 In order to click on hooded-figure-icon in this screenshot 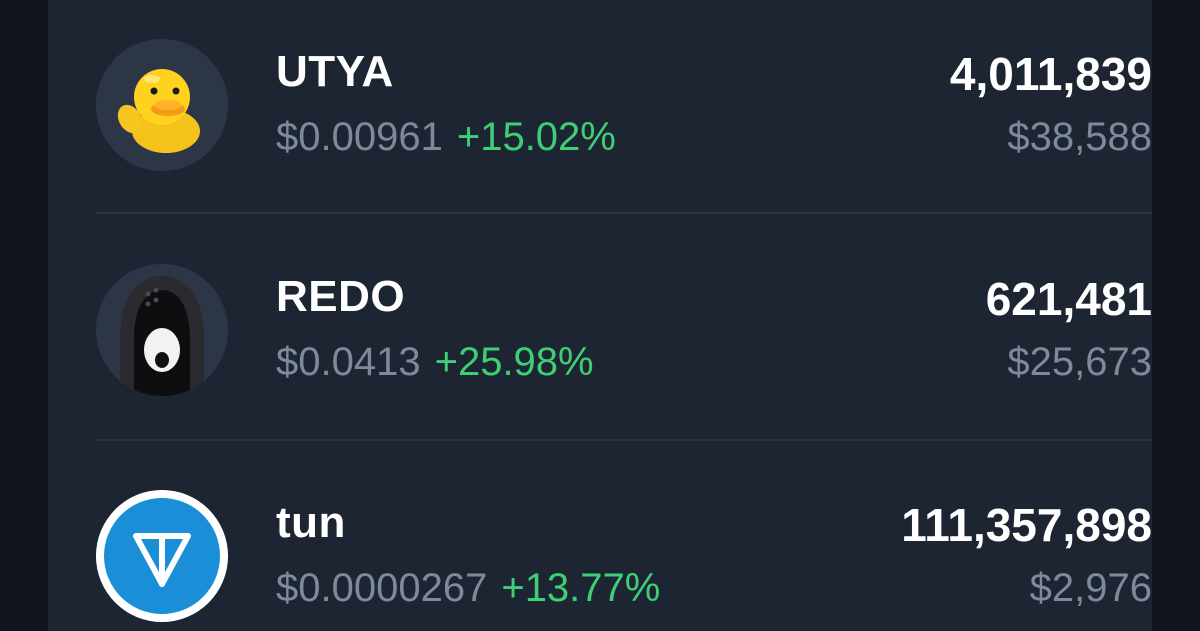, I will do `click(162, 330)`.